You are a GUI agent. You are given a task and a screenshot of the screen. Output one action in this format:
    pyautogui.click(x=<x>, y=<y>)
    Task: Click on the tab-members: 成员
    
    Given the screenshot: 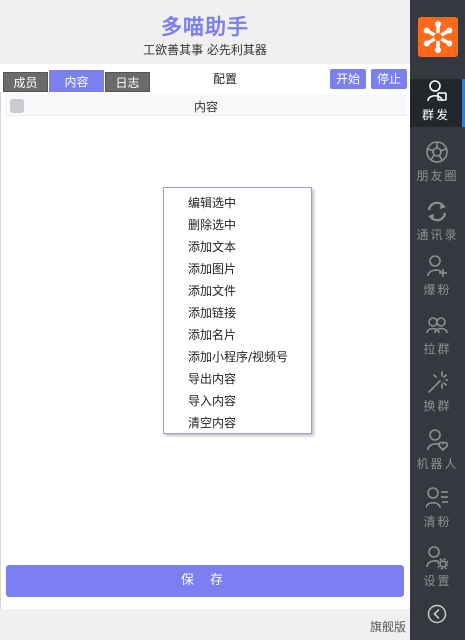 What is the action you would take?
    pyautogui.click(x=25, y=82)
    